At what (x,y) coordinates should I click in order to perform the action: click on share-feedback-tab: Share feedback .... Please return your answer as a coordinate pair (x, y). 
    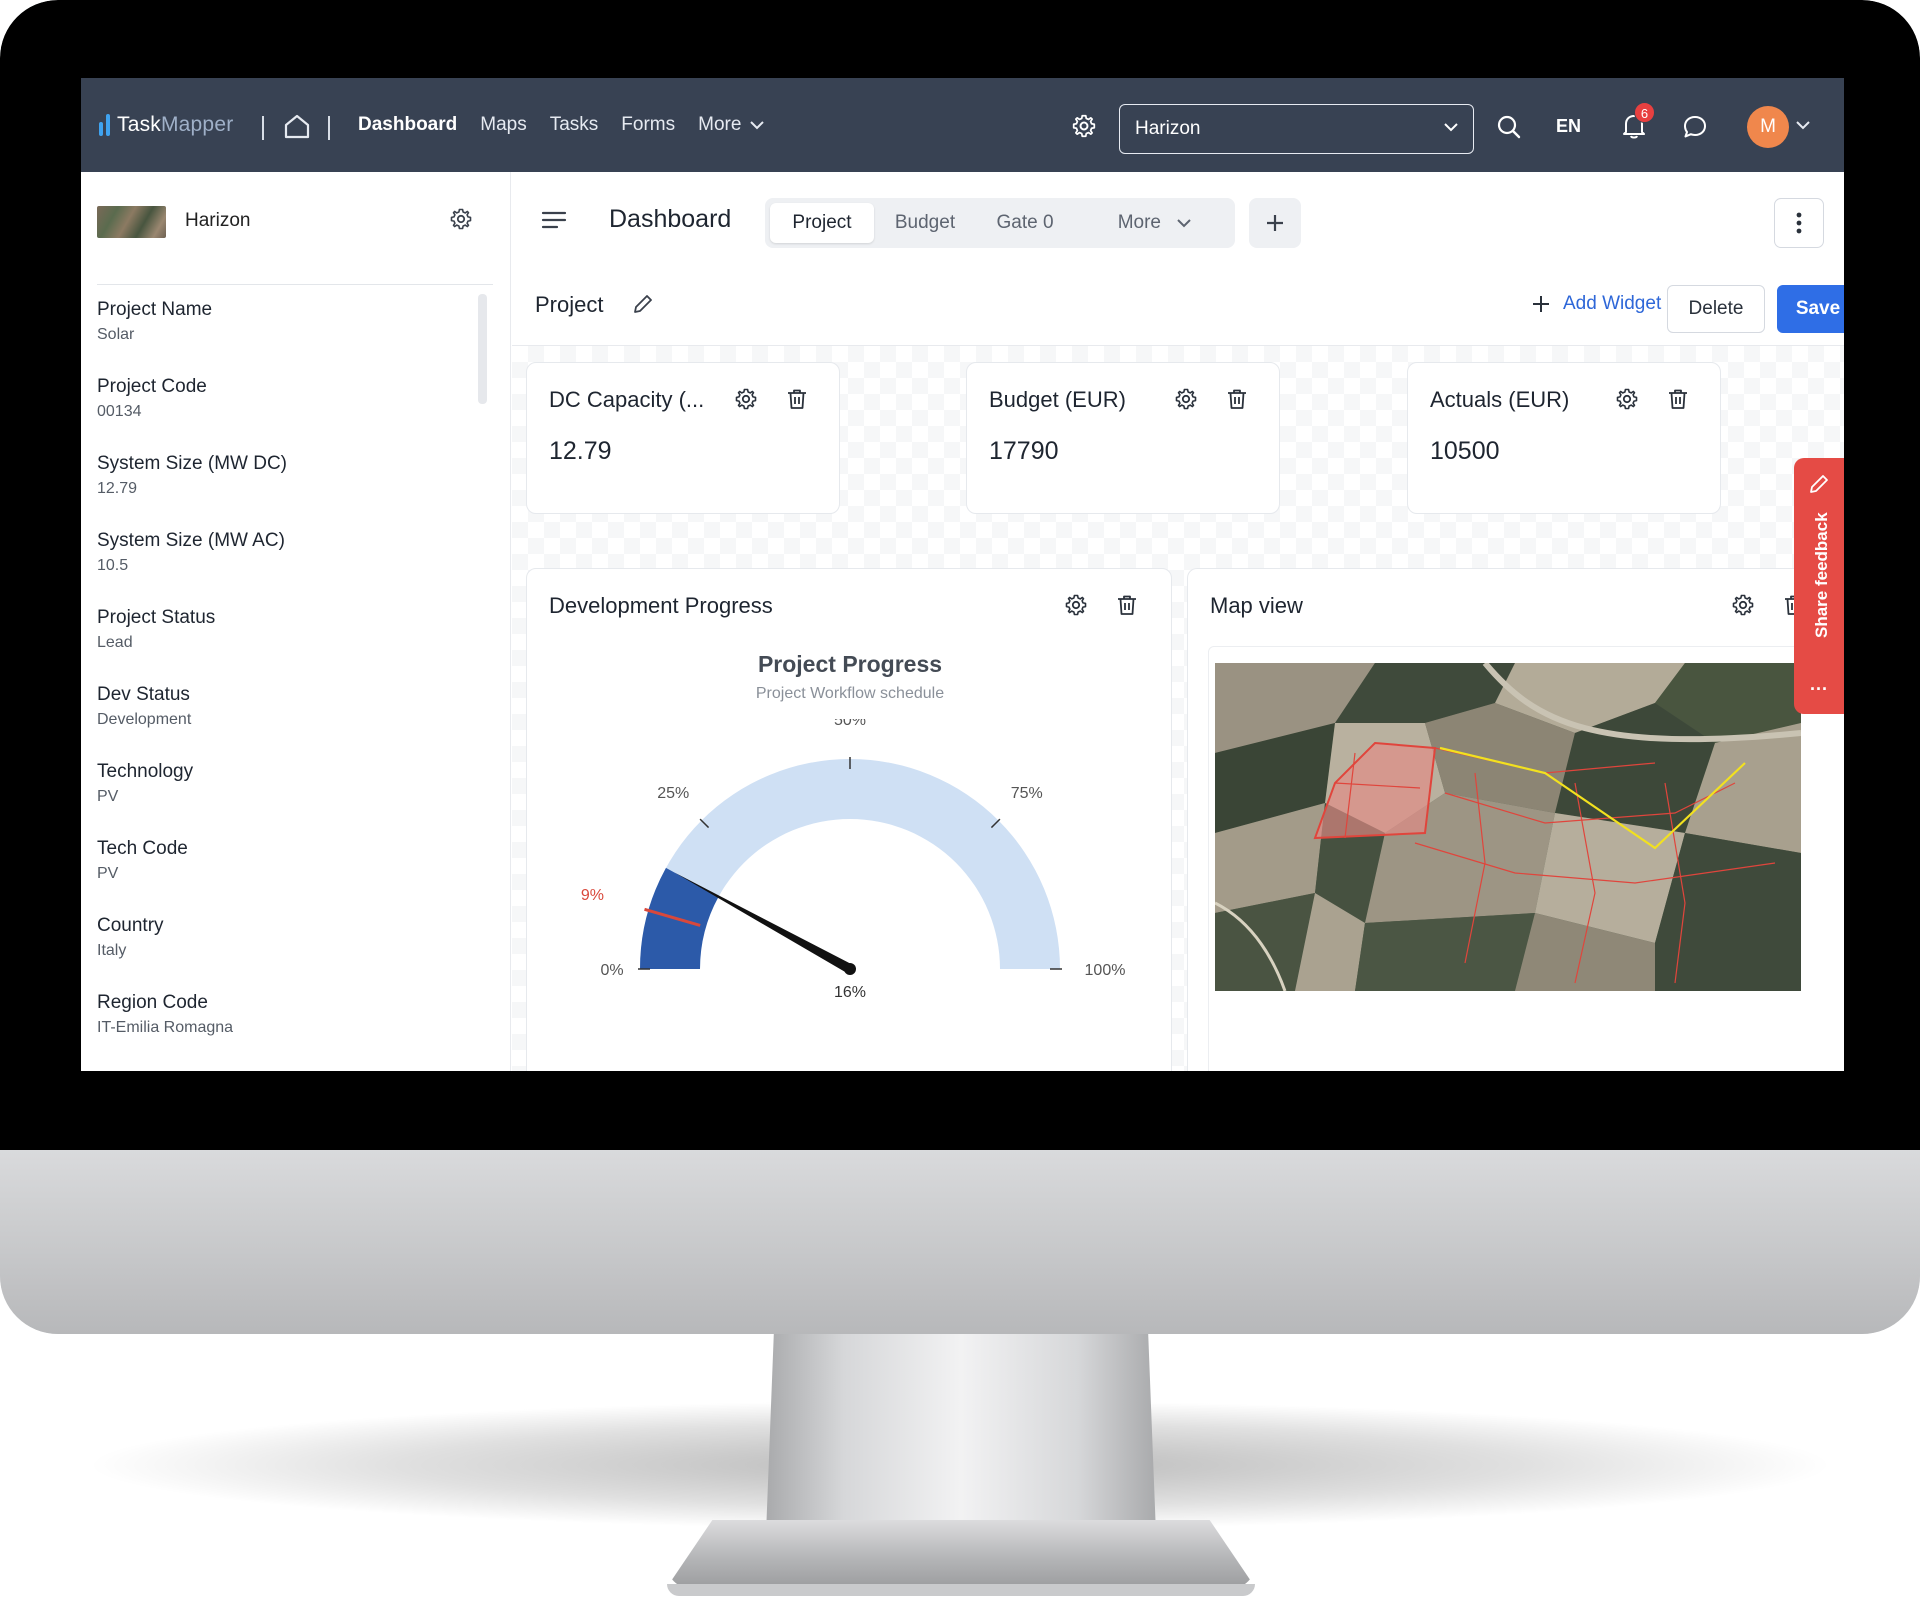
    Looking at the image, I should click on (1819, 586).